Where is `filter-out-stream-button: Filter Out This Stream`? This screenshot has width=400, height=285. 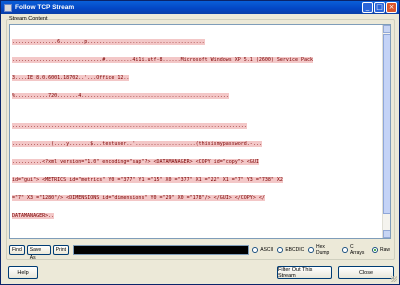
filter-out-stream-button: Filter Out This Stream is located at coordinates (304, 272).